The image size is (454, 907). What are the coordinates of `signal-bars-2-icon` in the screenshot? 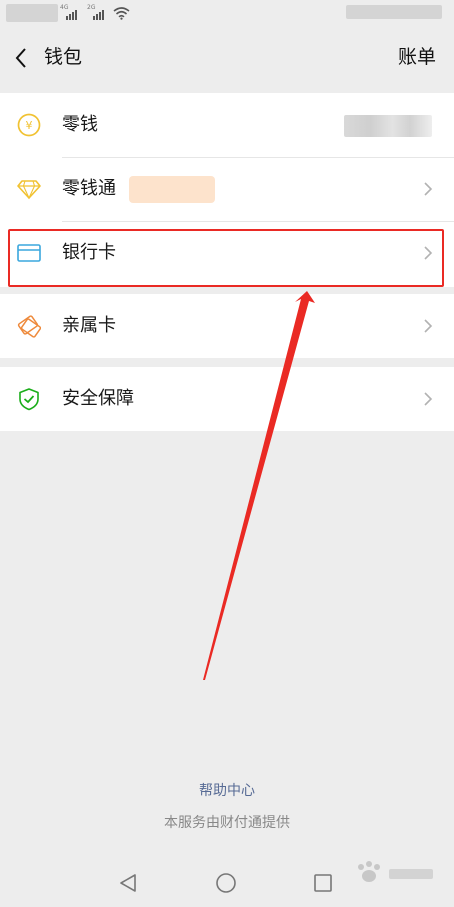 It's located at (98, 15).